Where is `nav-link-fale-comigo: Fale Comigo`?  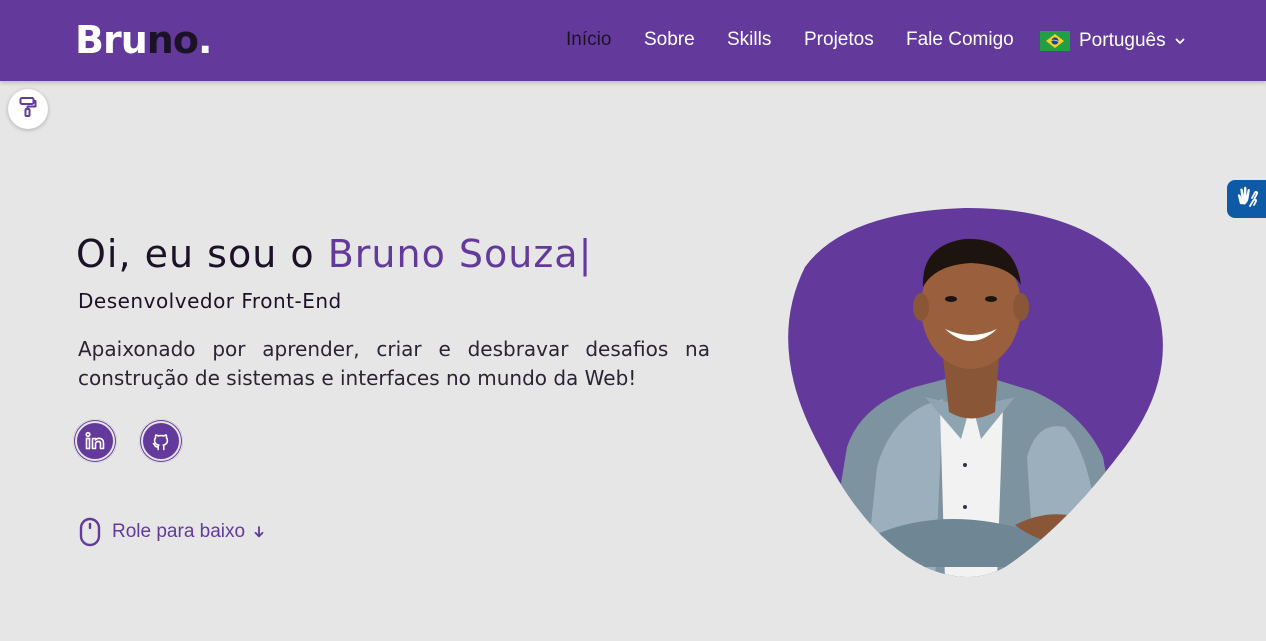
nav-link-fale-comigo: Fale Comigo is located at coordinates (960, 40).